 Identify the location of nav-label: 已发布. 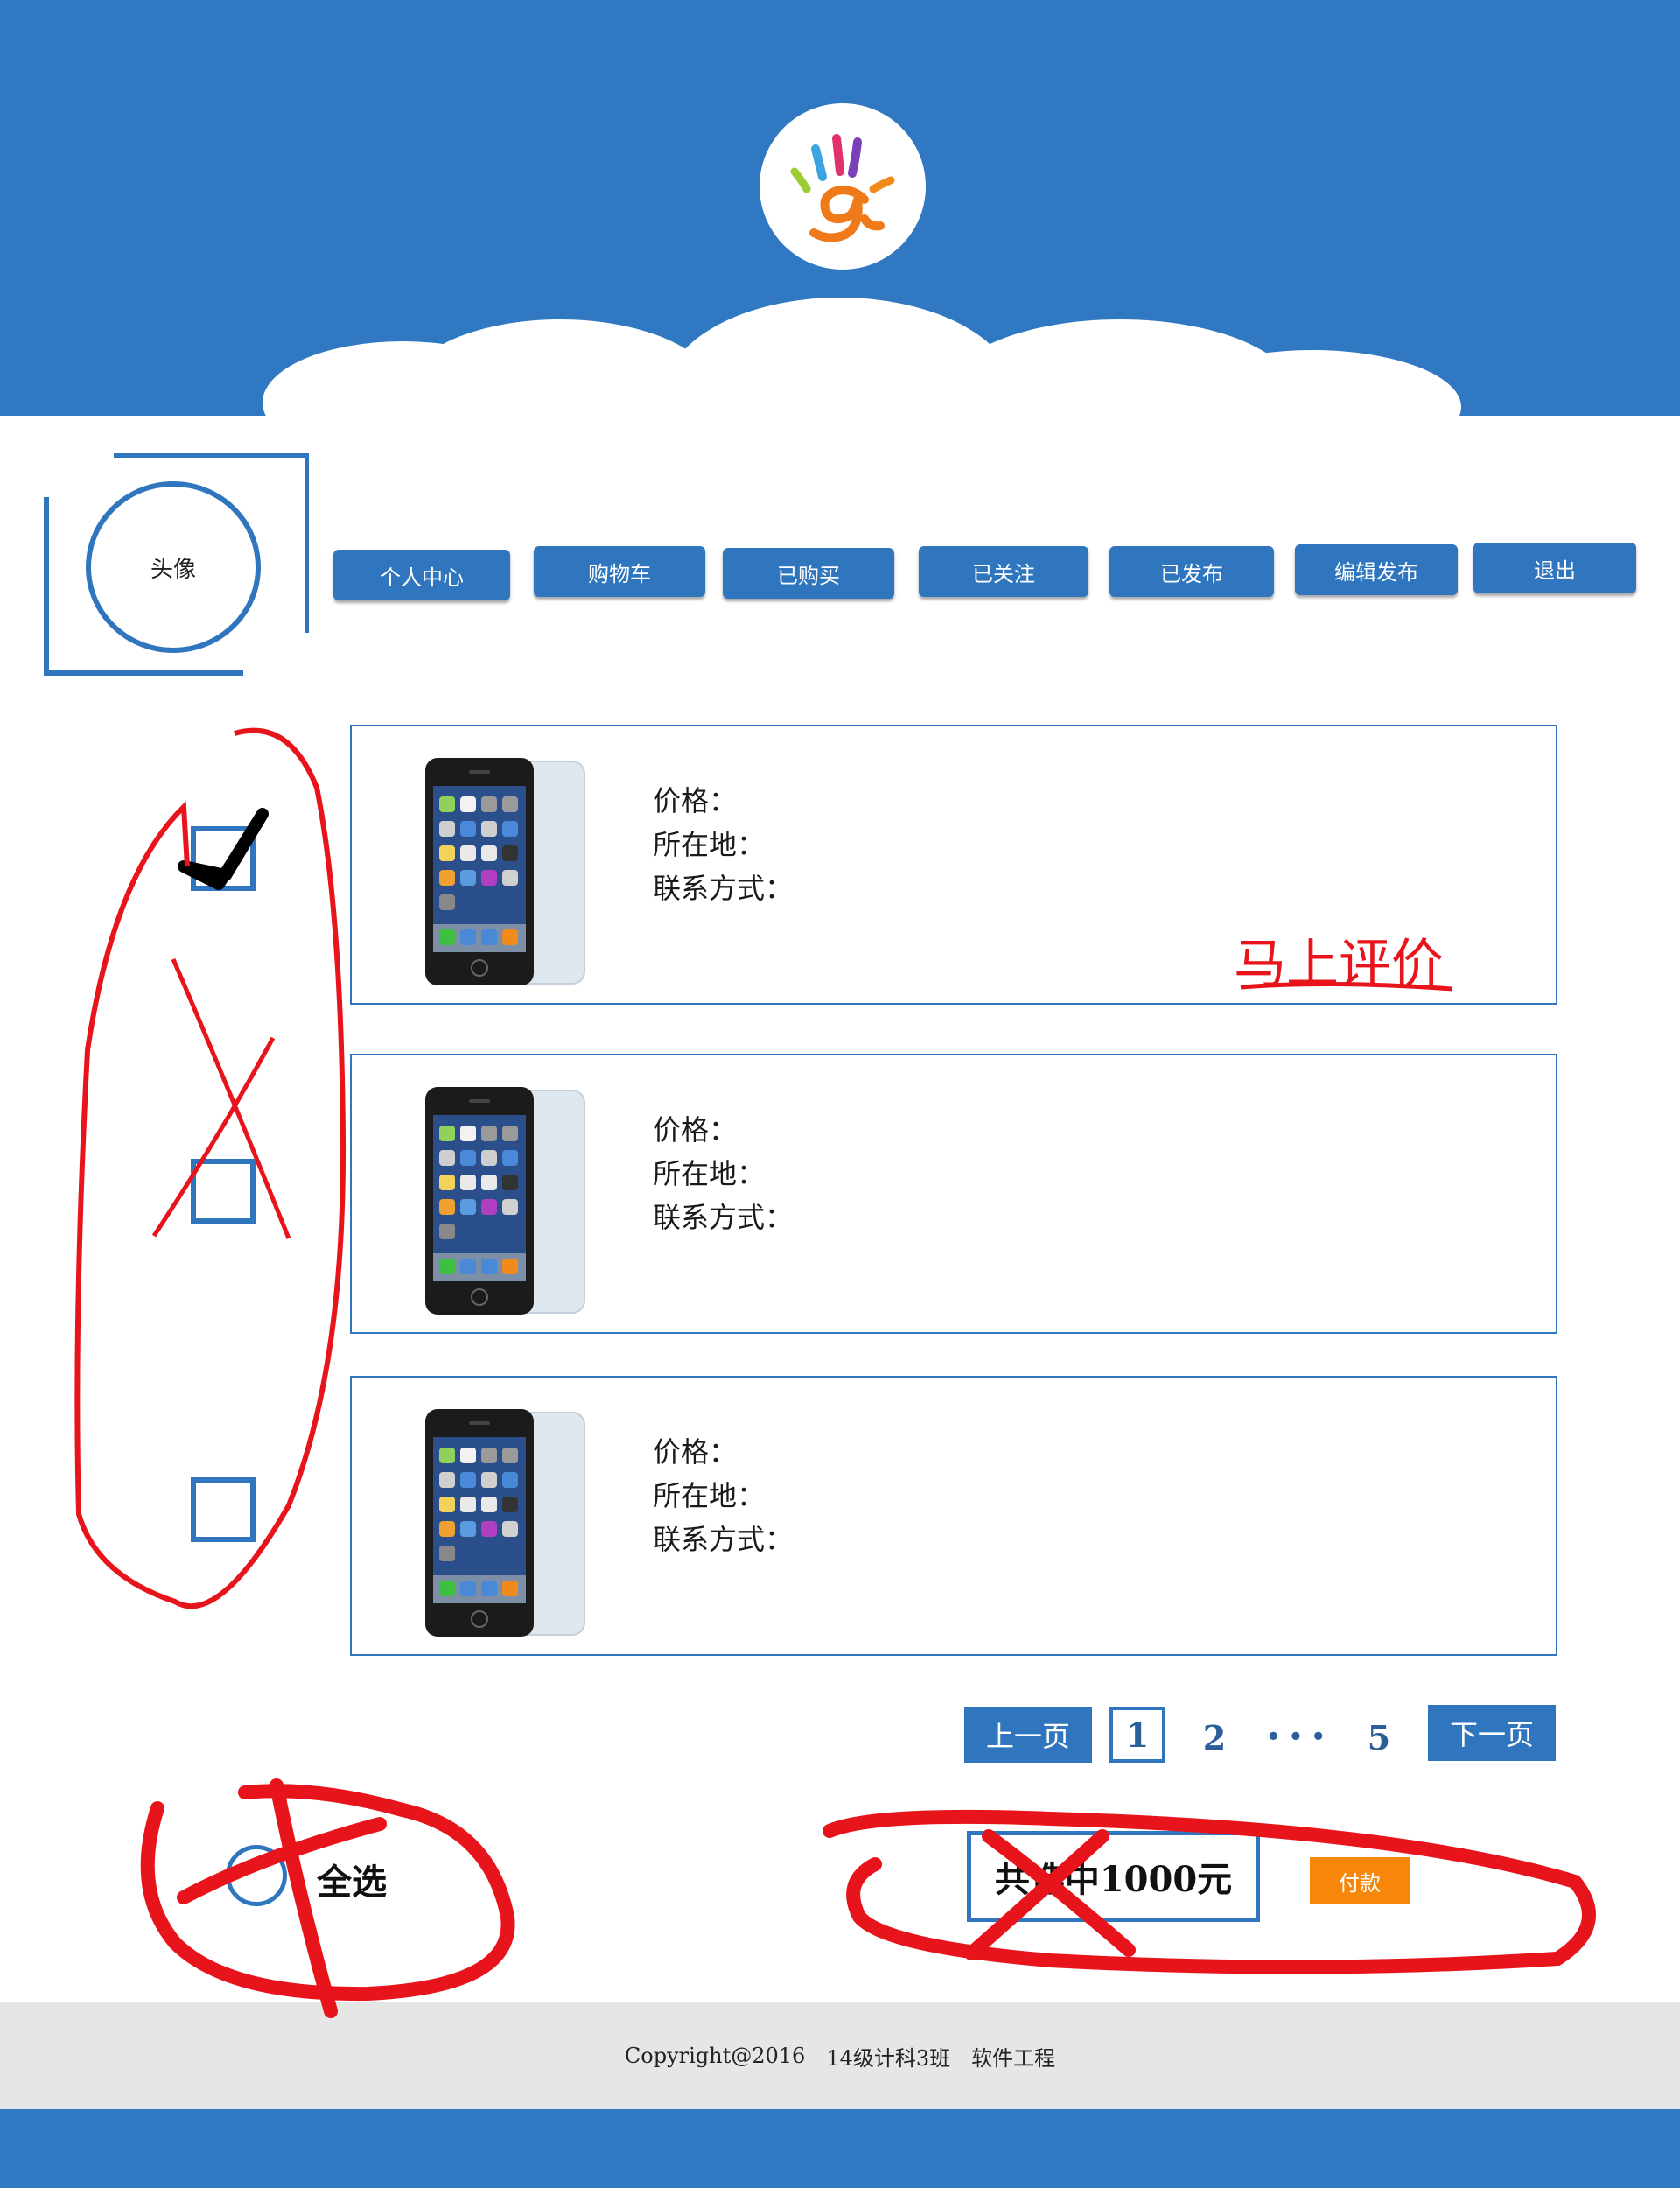
(1191, 573).